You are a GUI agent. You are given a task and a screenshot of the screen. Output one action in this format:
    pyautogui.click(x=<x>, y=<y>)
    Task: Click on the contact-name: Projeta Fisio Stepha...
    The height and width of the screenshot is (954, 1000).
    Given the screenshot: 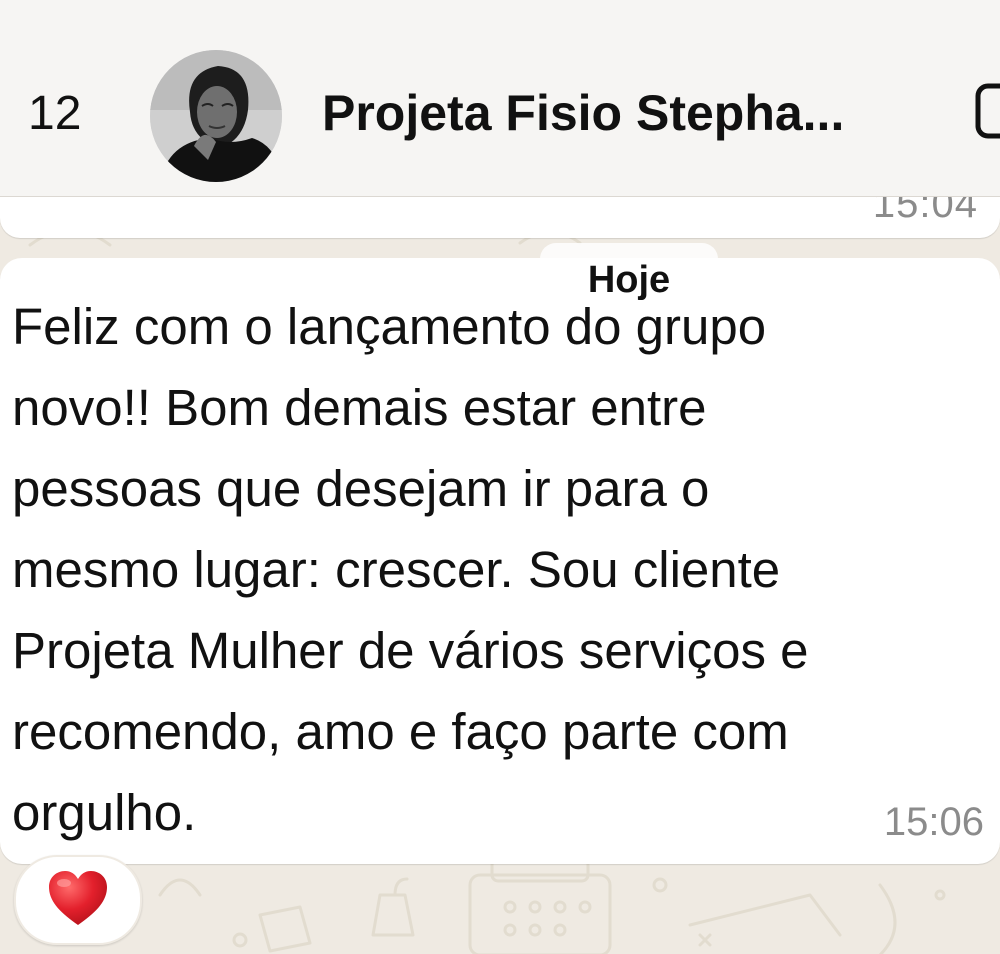 What is the action you would take?
    pyautogui.click(x=583, y=113)
    